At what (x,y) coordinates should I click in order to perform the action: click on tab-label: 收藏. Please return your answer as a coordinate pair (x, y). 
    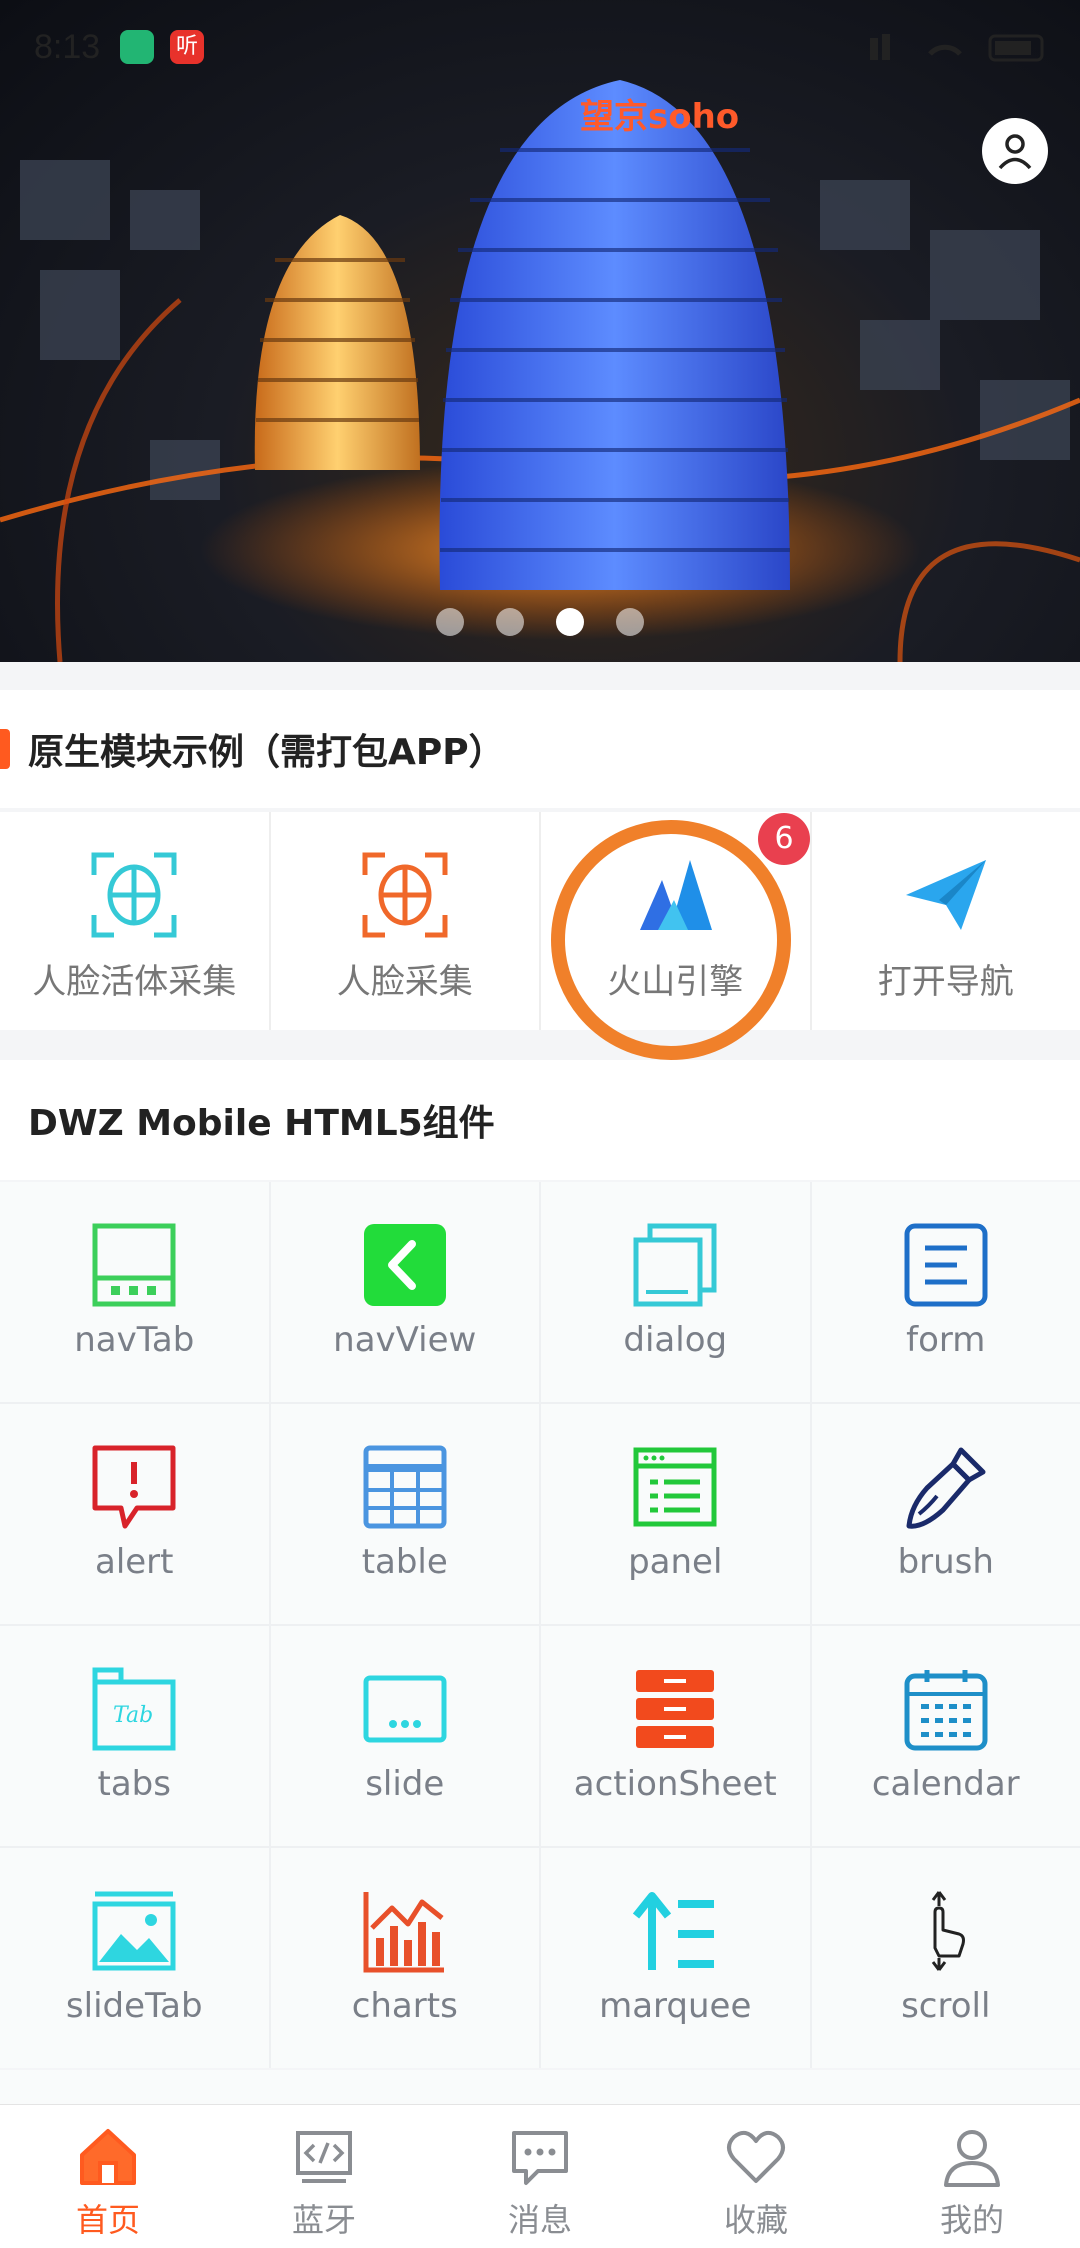
    Looking at the image, I should click on (755, 2220).